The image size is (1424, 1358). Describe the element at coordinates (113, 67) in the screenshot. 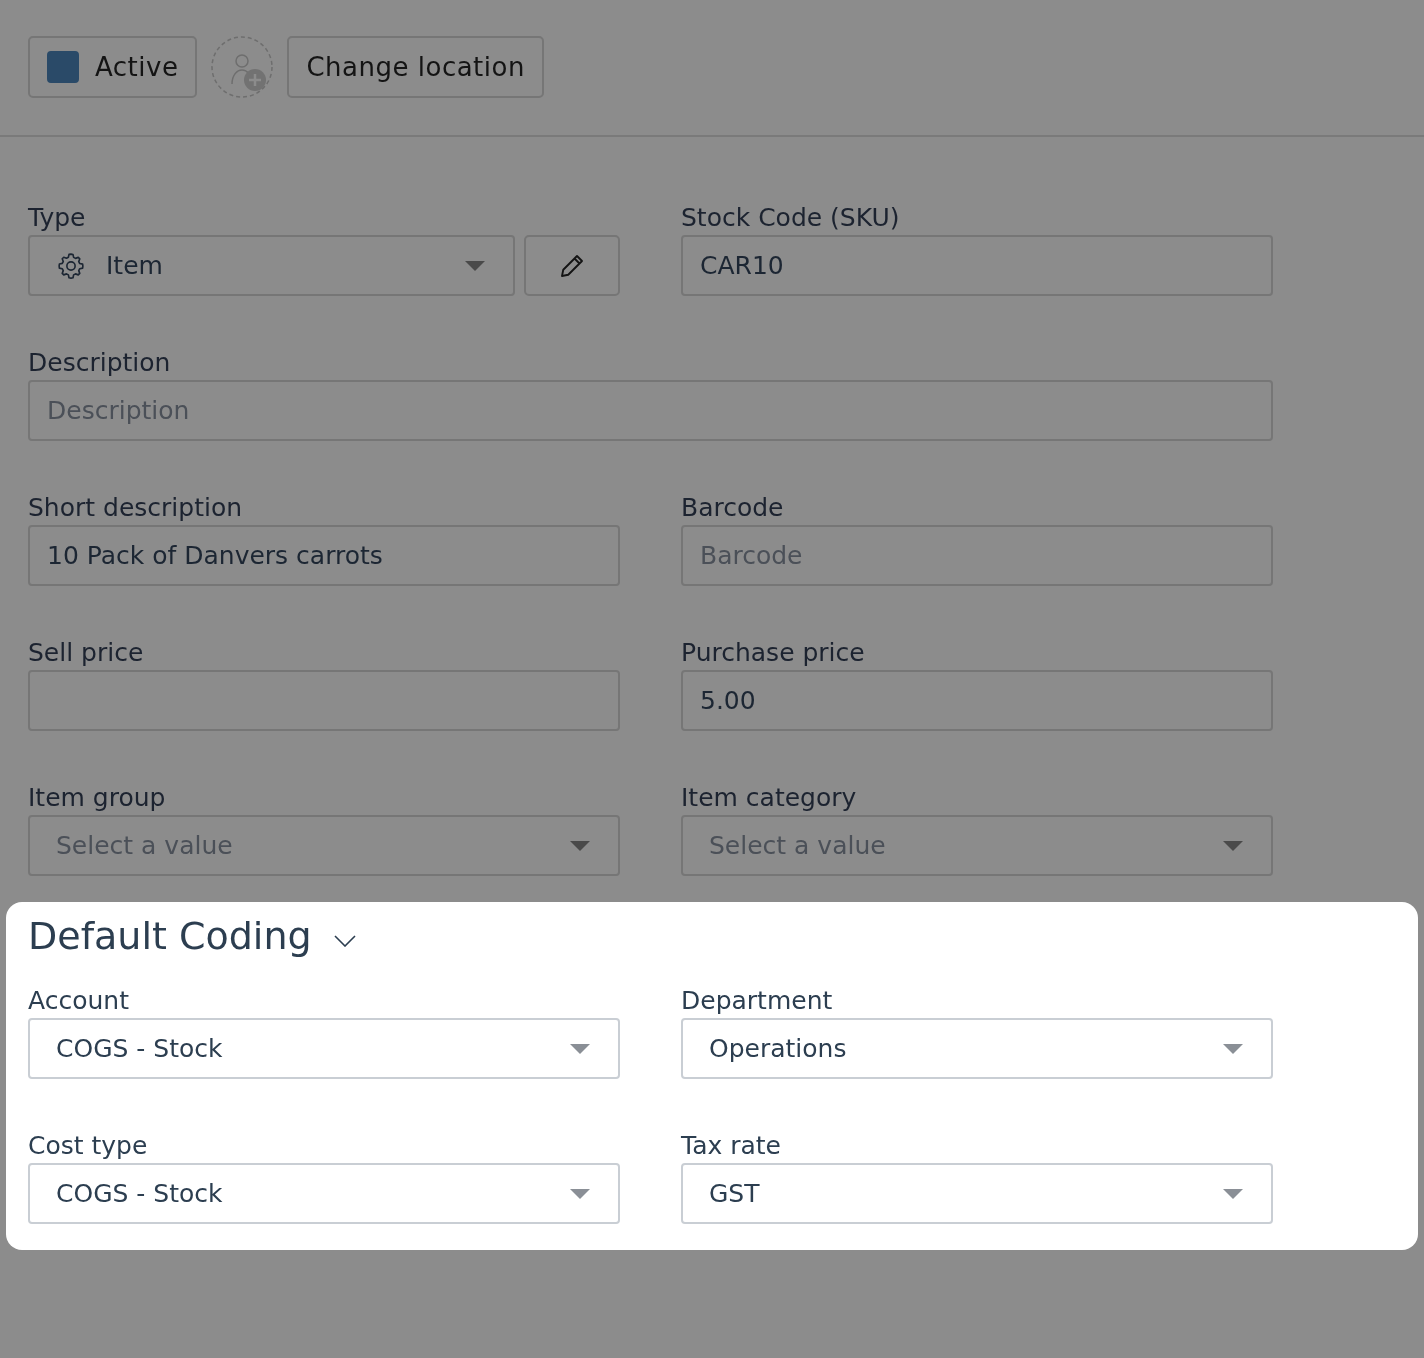

I see `status-toggle-button: Active` at that location.